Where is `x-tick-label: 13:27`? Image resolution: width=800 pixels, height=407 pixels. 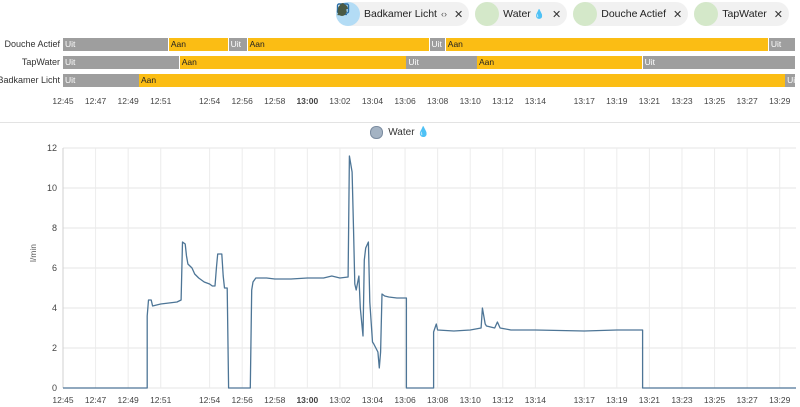
x-tick-label: 13:27 is located at coordinates (747, 400).